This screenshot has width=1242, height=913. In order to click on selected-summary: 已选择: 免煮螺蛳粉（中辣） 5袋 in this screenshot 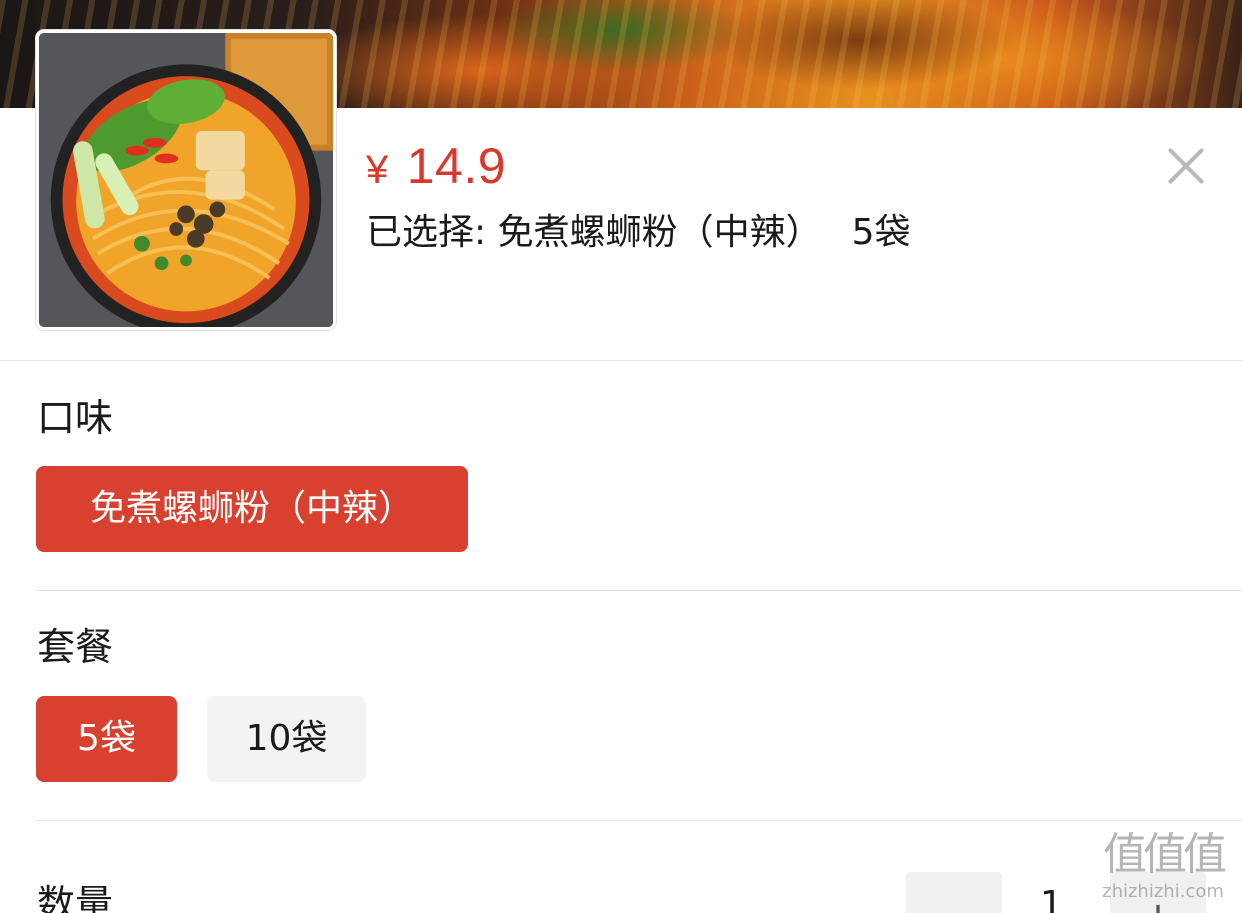, I will do `click(638, 233)`.